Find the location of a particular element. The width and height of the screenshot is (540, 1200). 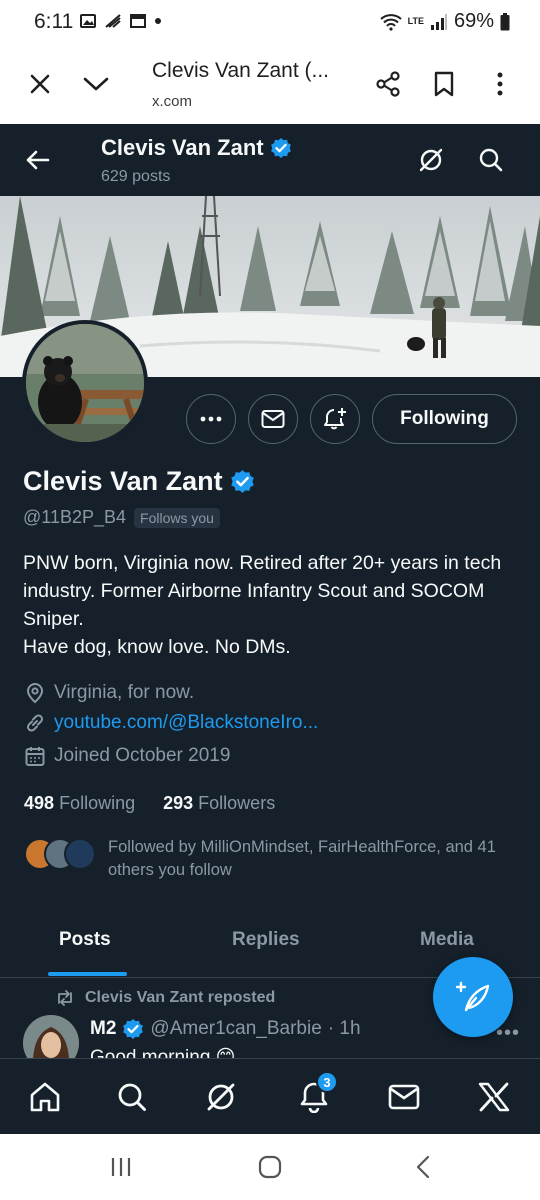

bookmark-button is located at coordinates (444, 84).